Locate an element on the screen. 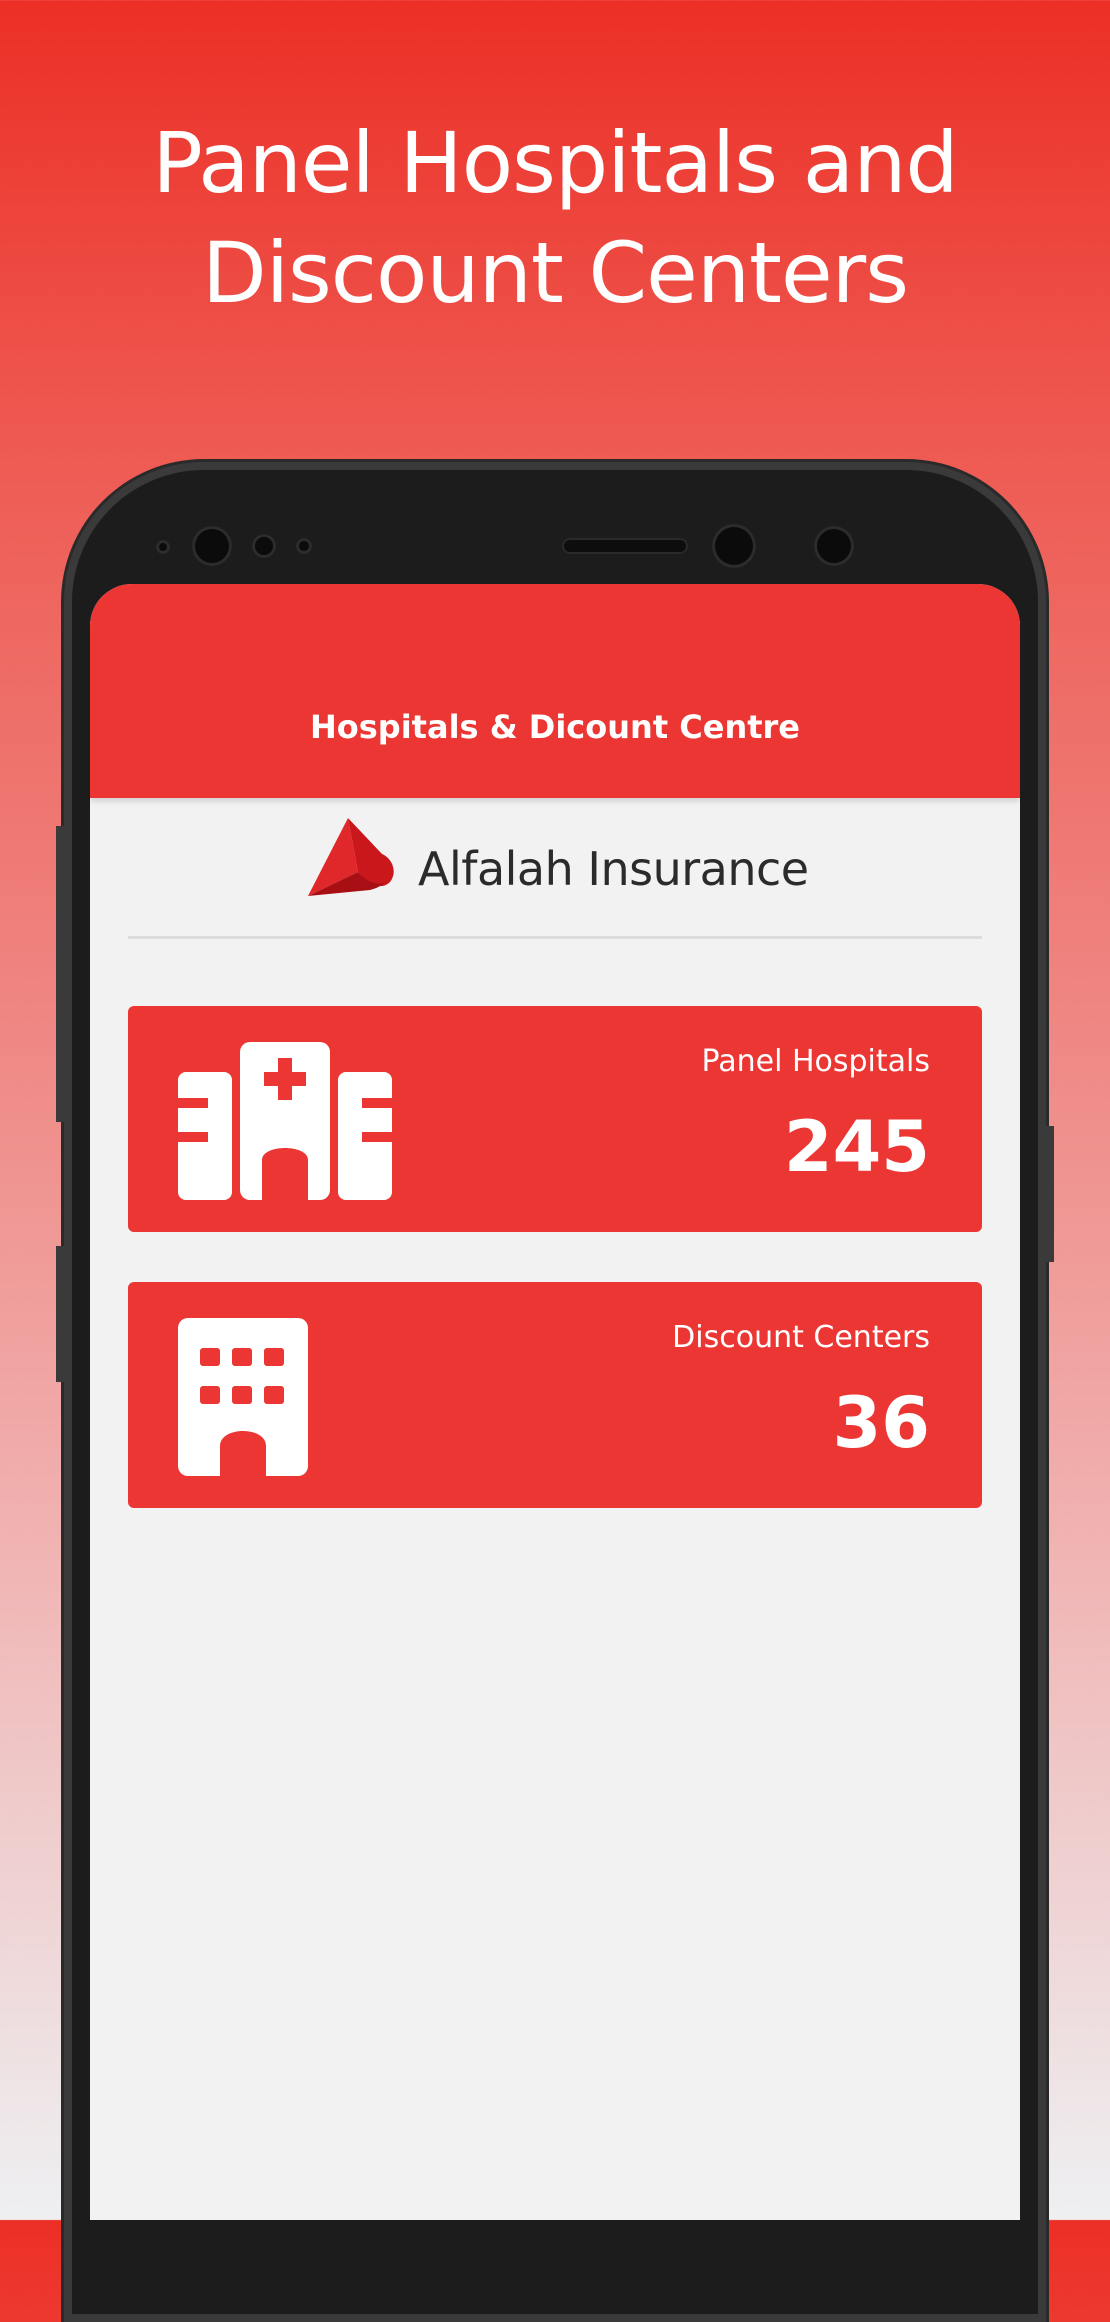 Image resolution: width=1110 pixels, height=2322 pixels. brand-header: Alfalah Insurance is located at coordinates (555, 866).